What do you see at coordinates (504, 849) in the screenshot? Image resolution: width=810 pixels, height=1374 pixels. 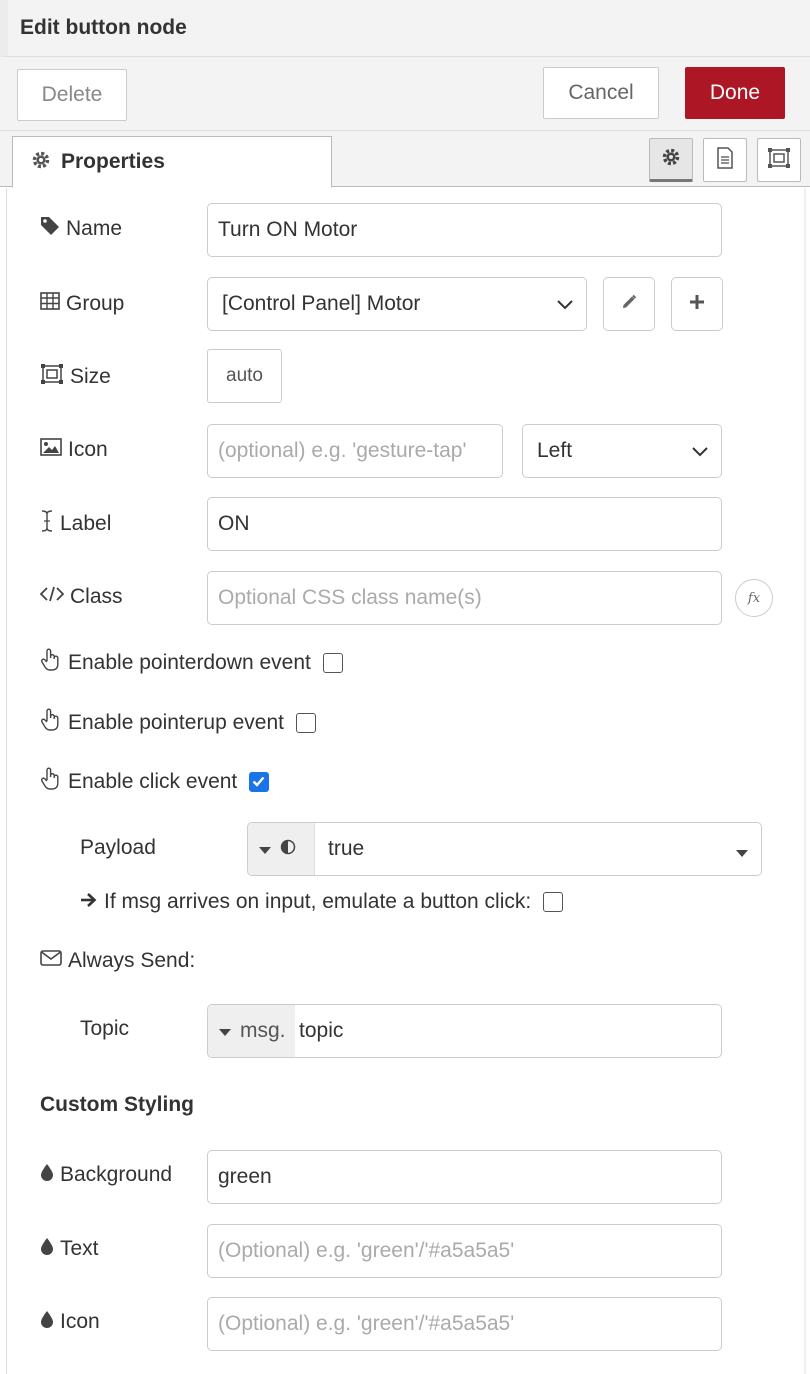 I see `payload-typed-input: true` at bounding box center [504, 849].